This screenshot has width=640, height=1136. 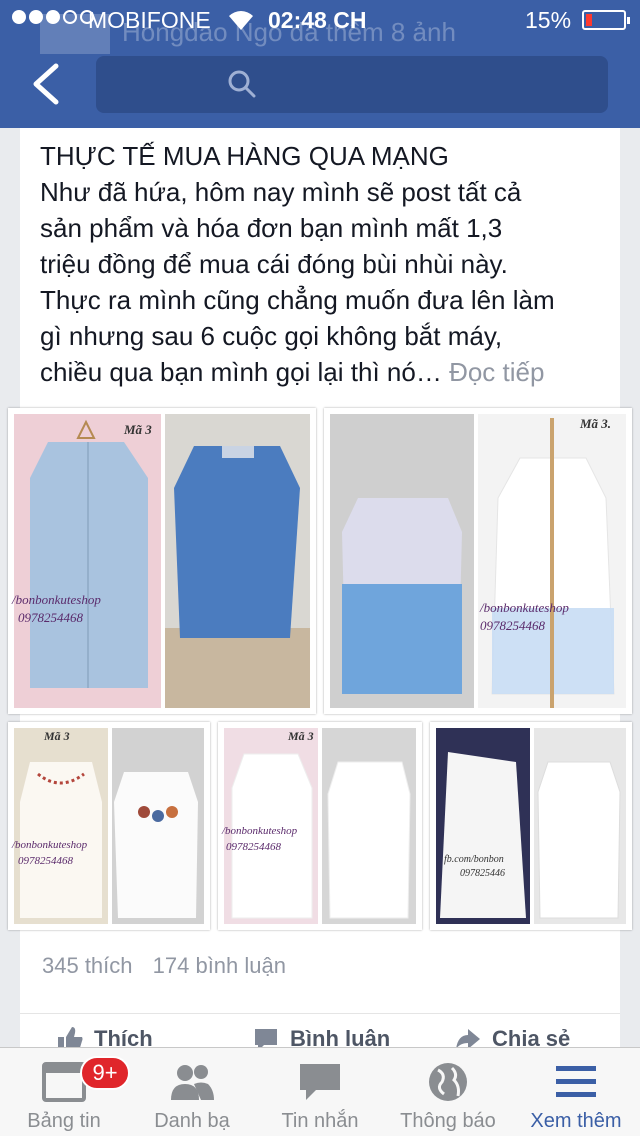 I want to click on search-icon, so click(x=242, y=84).